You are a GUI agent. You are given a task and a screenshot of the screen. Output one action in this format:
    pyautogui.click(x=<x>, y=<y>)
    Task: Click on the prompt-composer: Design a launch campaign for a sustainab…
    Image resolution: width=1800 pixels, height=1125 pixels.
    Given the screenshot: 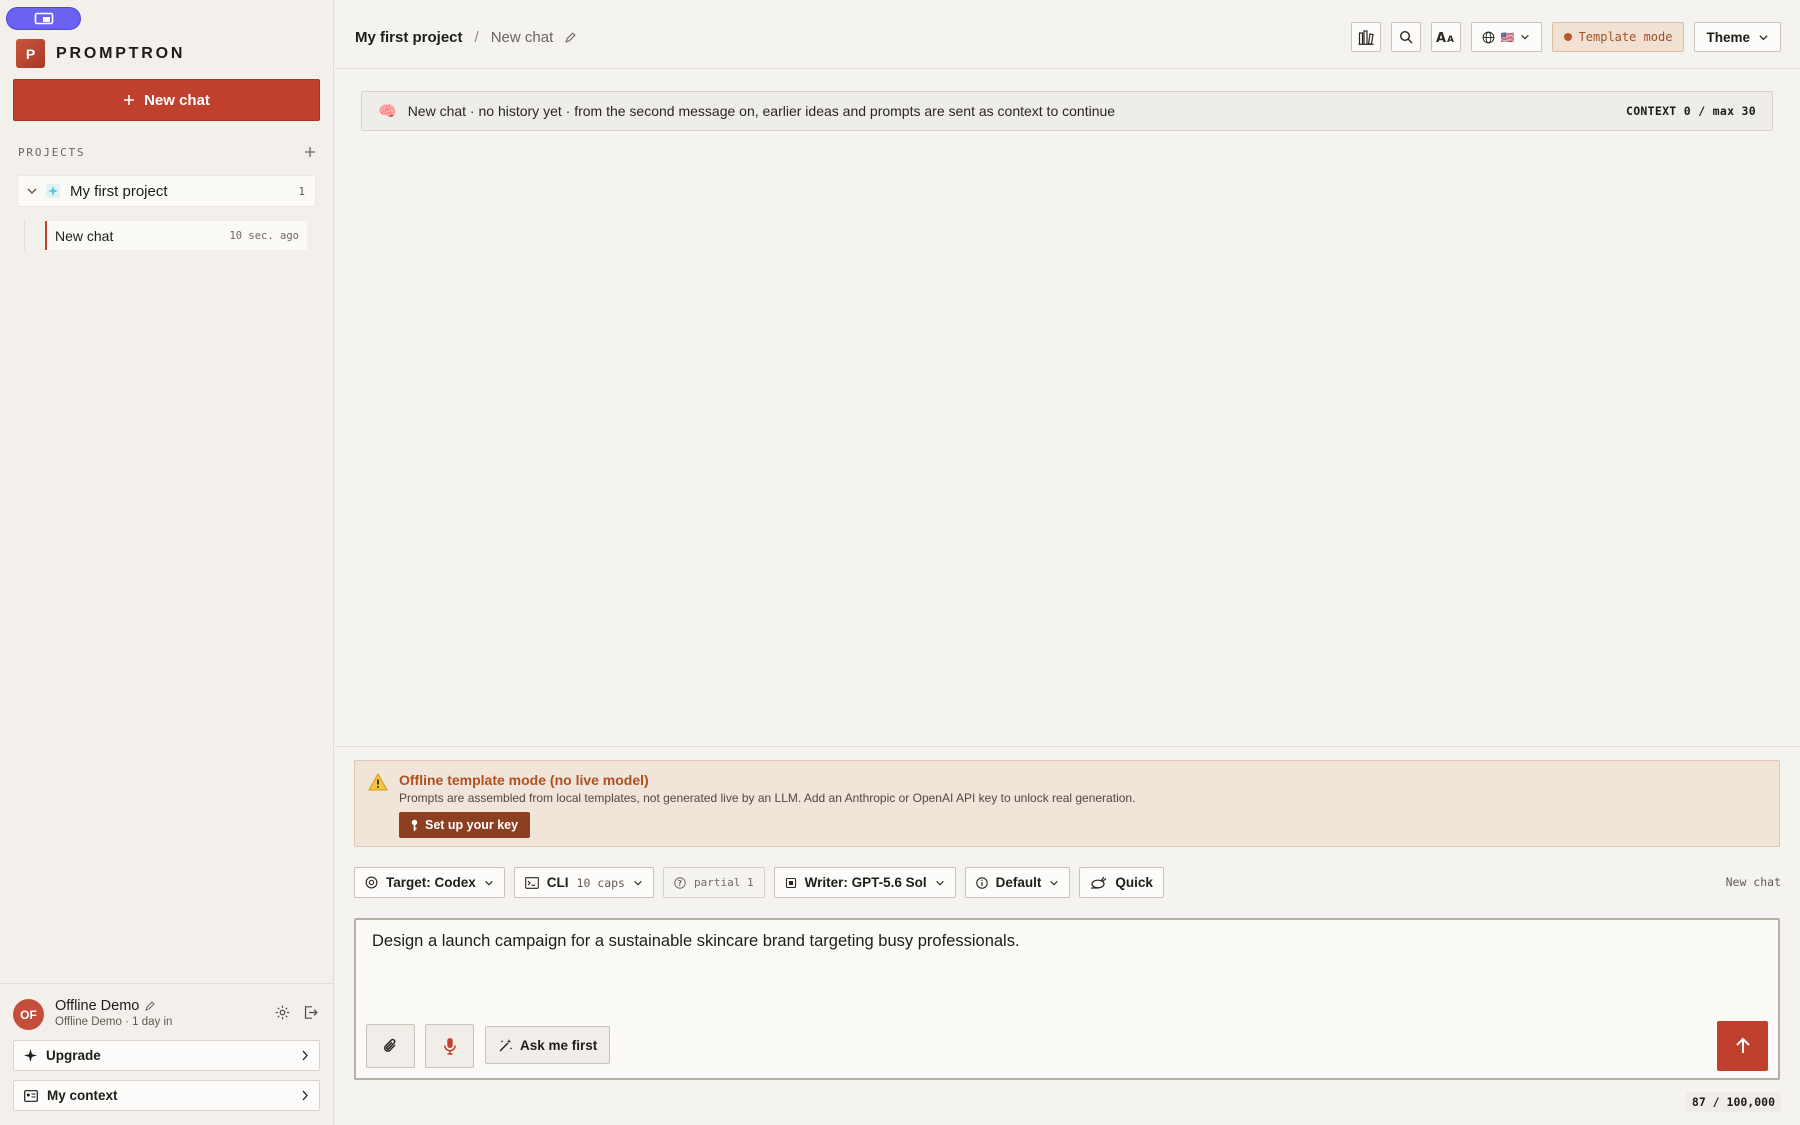 What is the action you would take?
    pyautogui.click(x=1067, y=999)
    